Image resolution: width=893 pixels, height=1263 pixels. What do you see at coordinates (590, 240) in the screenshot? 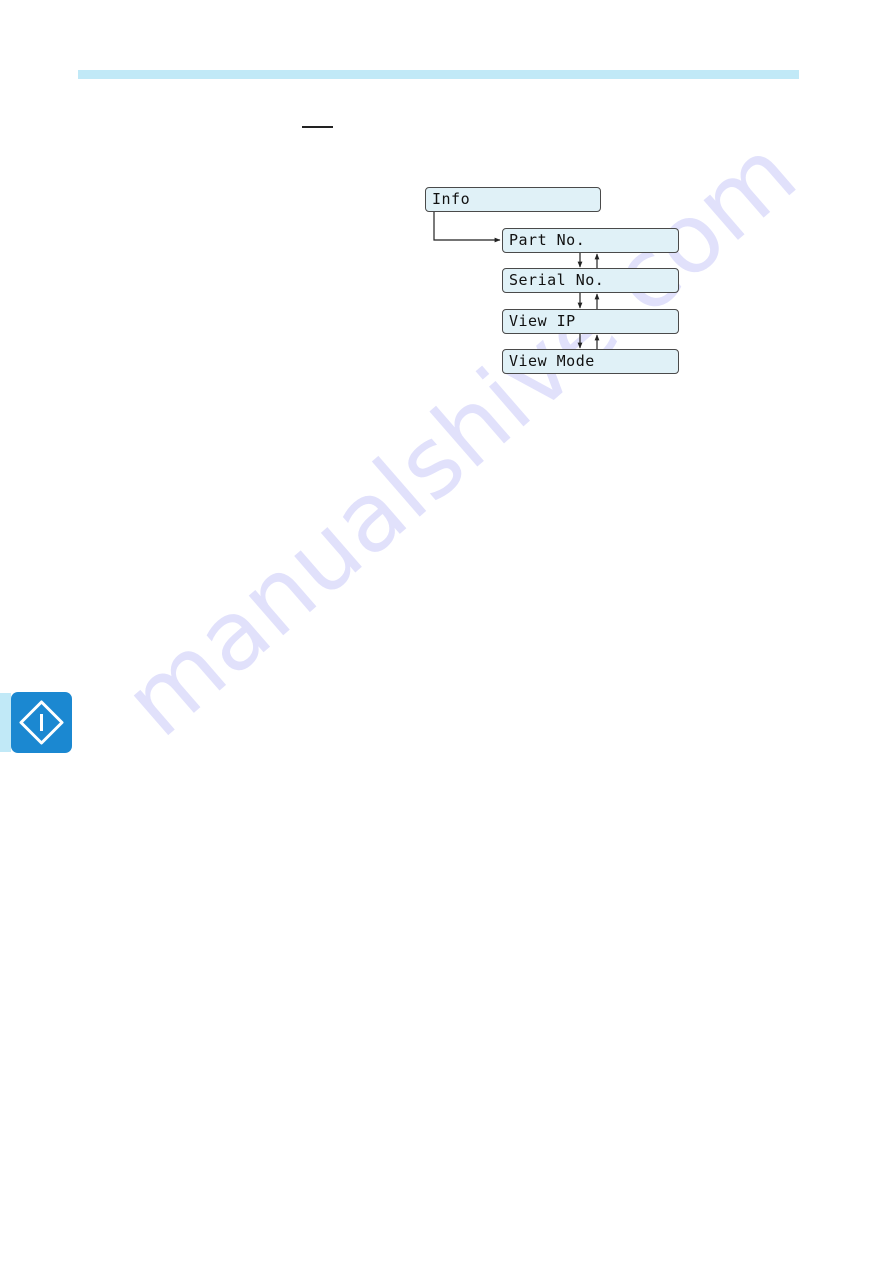
I see `menu-item-part-no: Part No.` at bounding box center [590, 240].